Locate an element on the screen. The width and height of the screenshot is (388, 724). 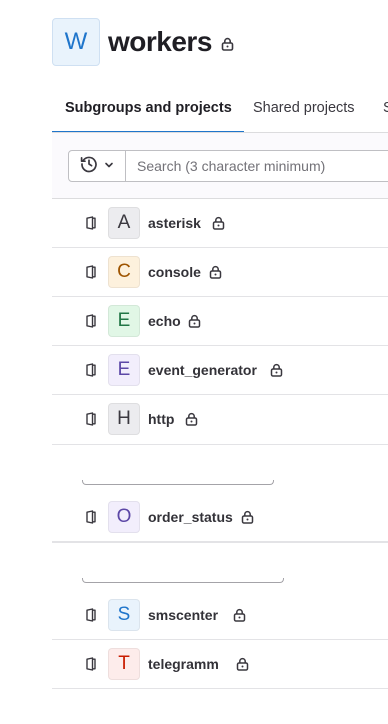
filter-bar is located at coordinates (220, 166).